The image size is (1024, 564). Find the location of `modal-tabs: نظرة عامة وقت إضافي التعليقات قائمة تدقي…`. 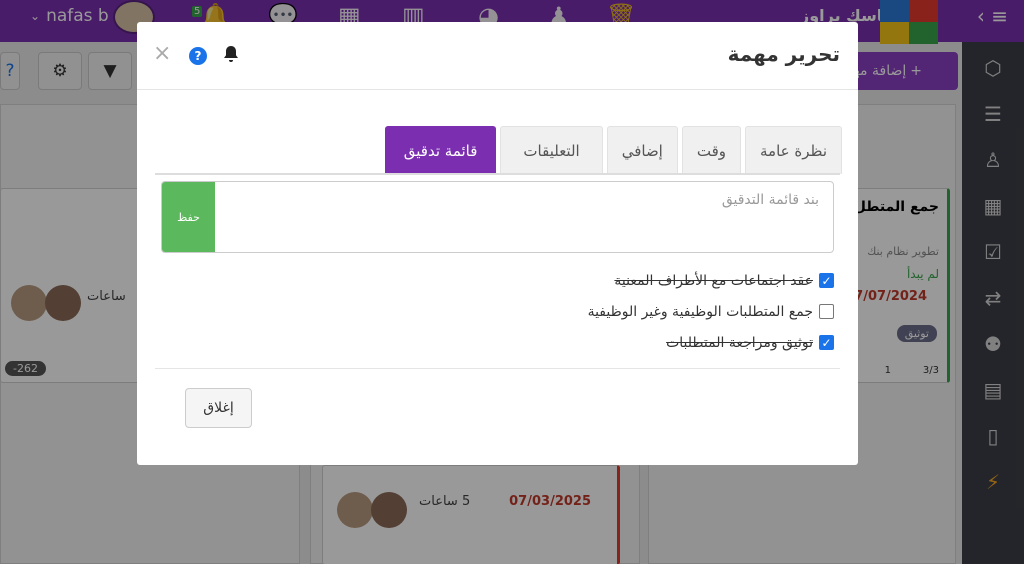

modal-tabs: نظرة عامة وقت إضافي التعليقات قائمة تدقي… is located at coordinates (613, 150).